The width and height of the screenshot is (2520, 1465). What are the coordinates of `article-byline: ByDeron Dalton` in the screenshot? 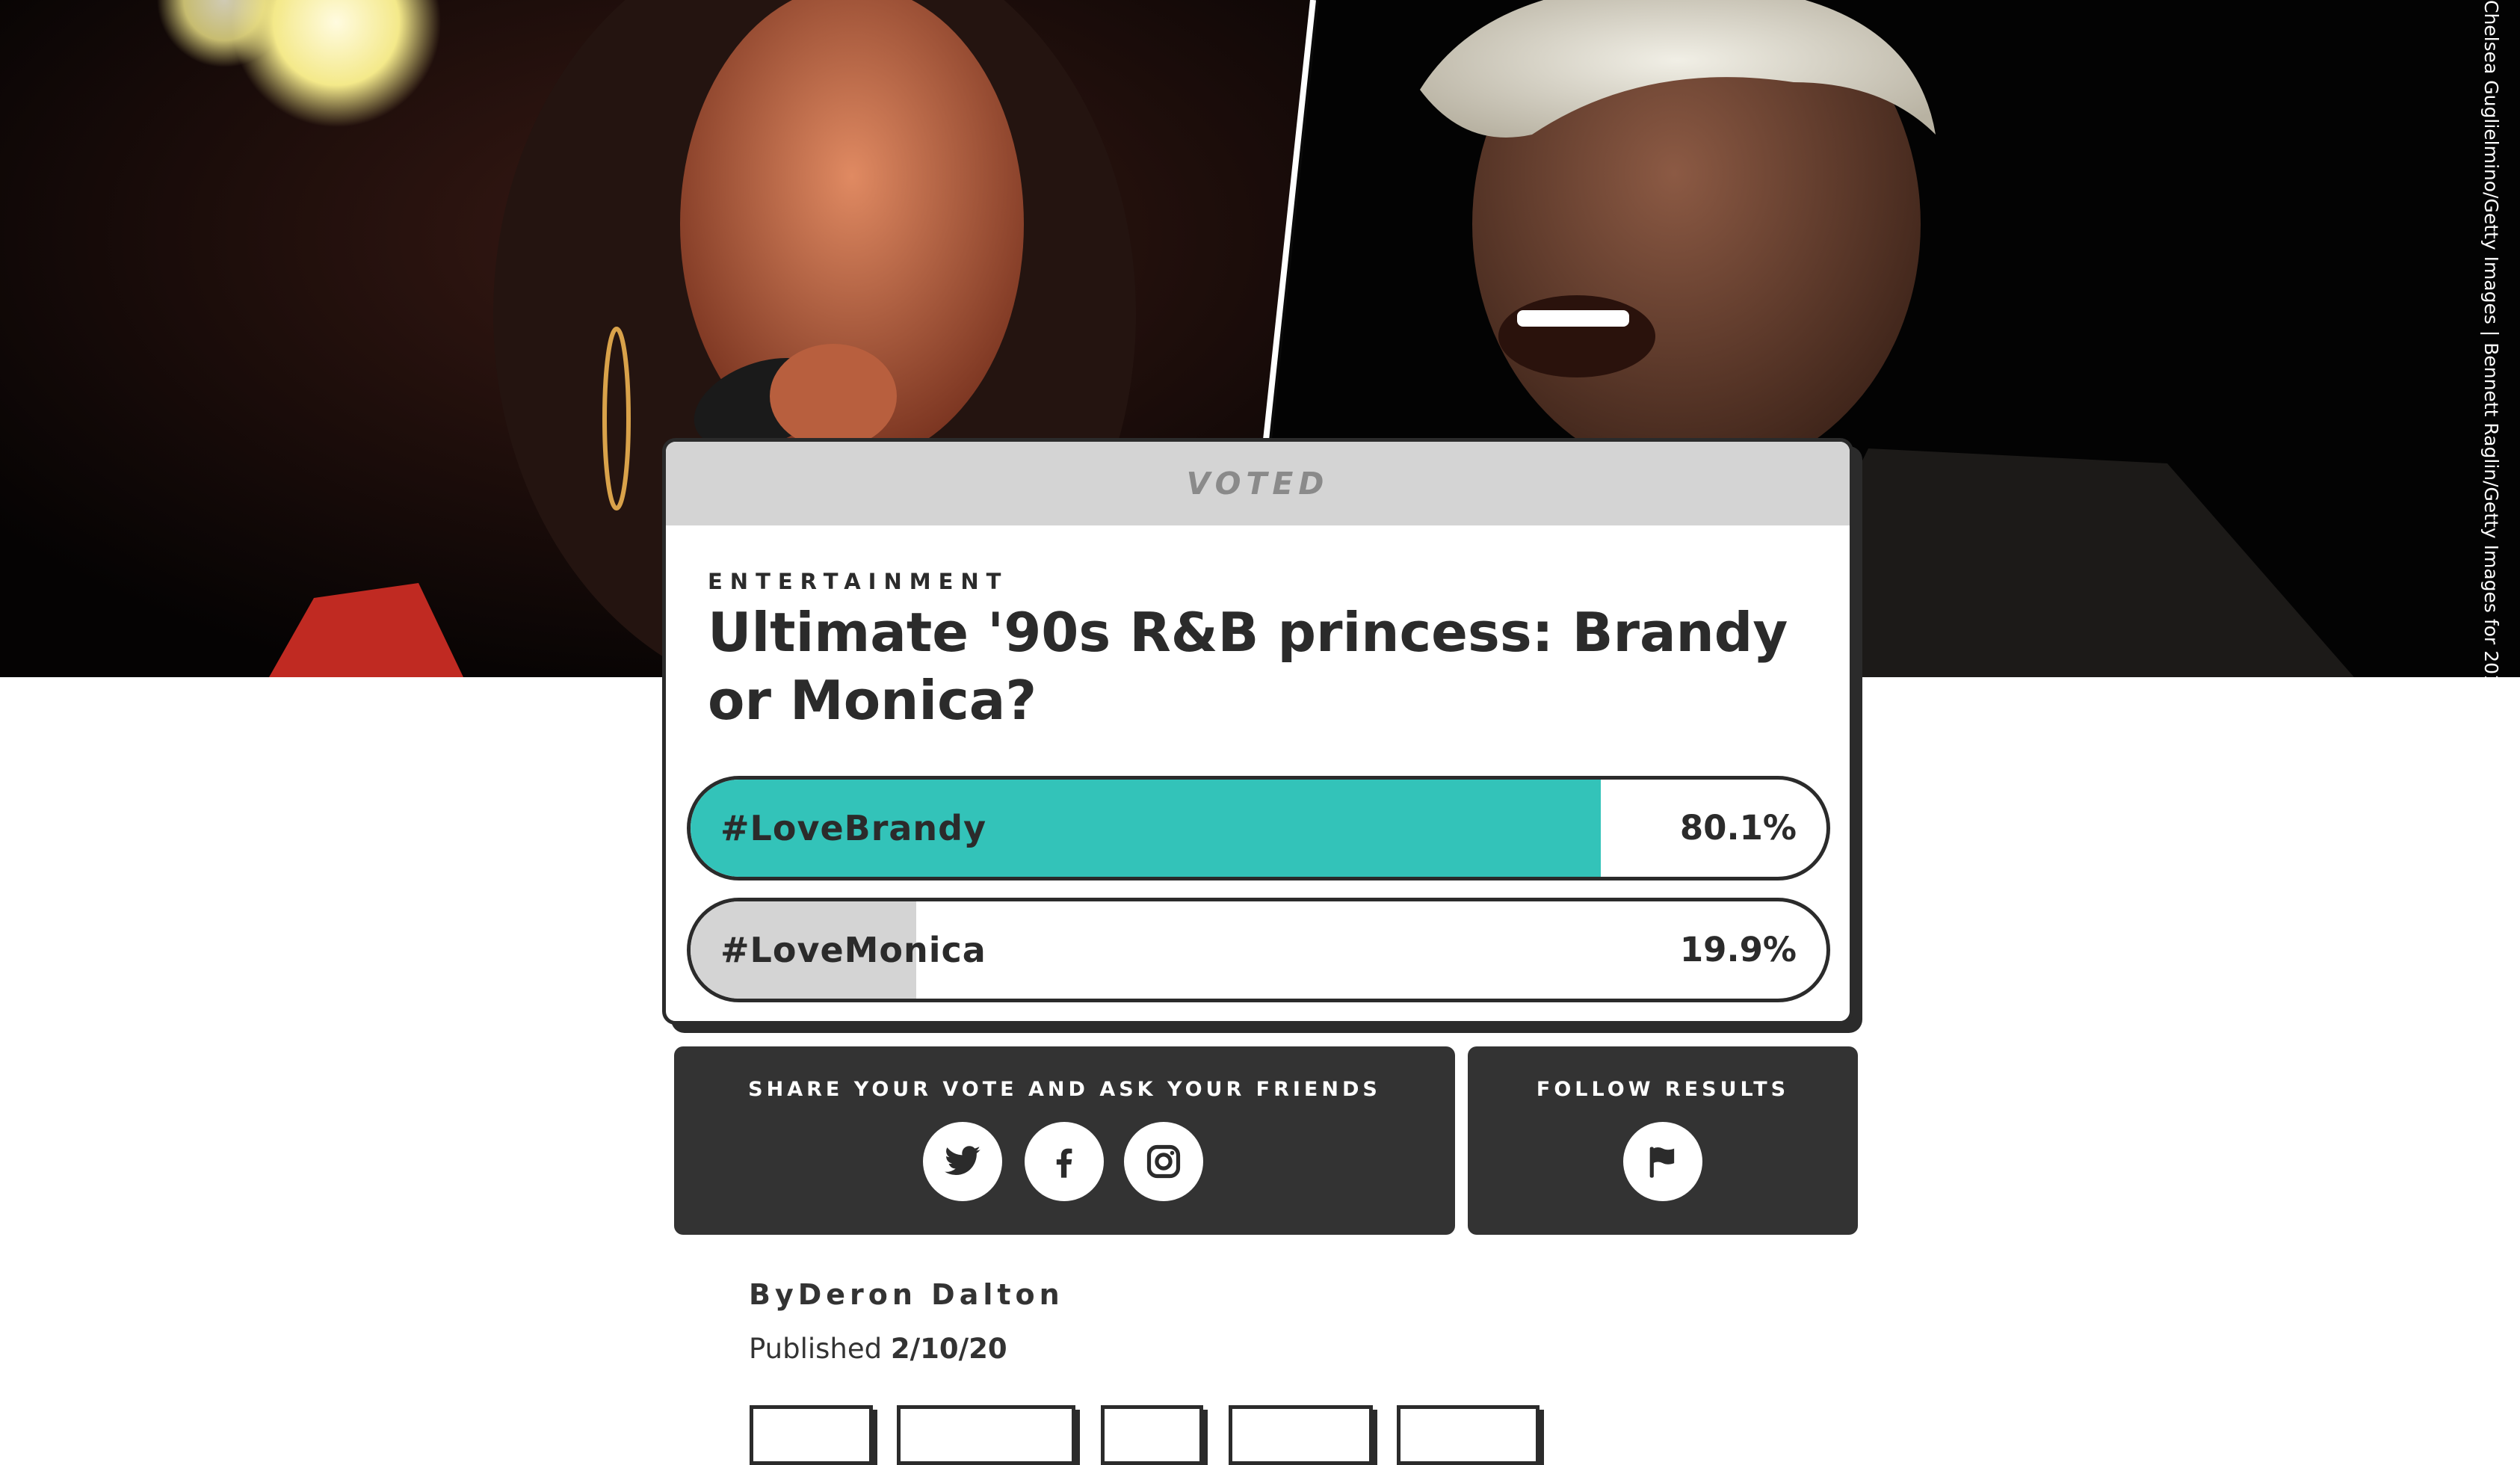 It's located at (906, 1294).